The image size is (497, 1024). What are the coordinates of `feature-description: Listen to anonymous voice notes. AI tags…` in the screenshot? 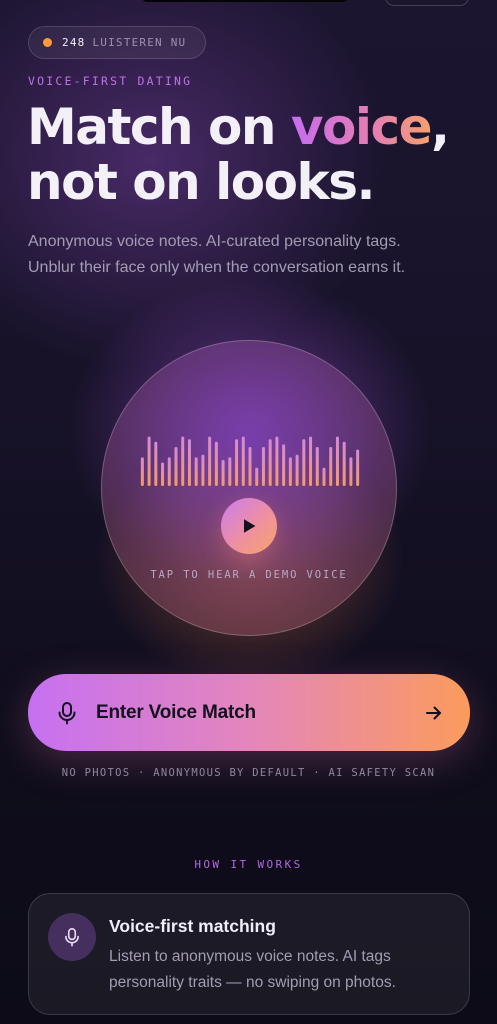 It's located at (252, 969).